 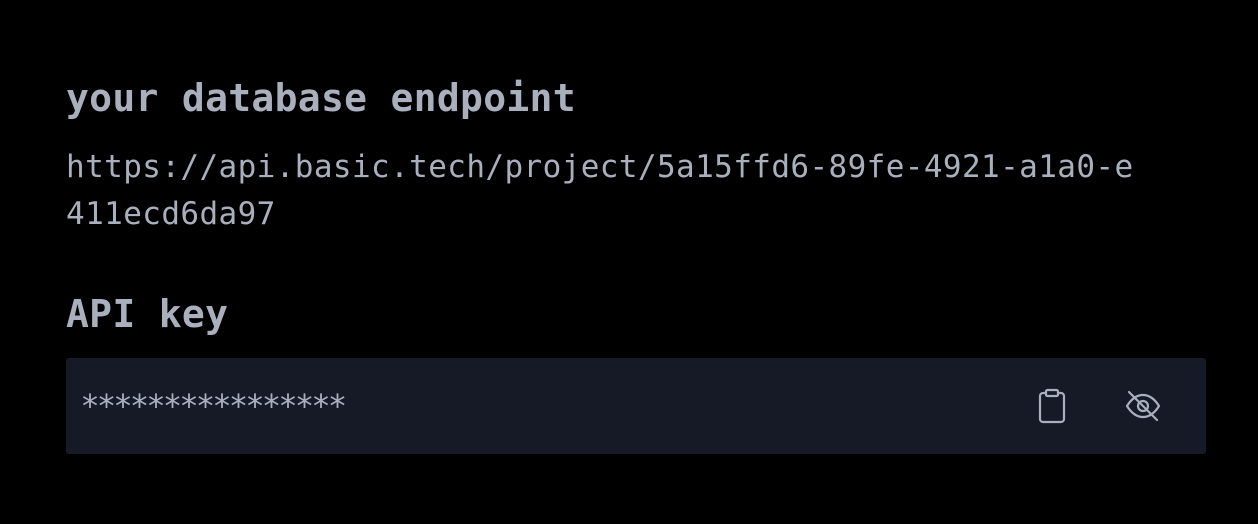 I want to click on api-key-masked-value: ****************, so click(x=214, y=406).